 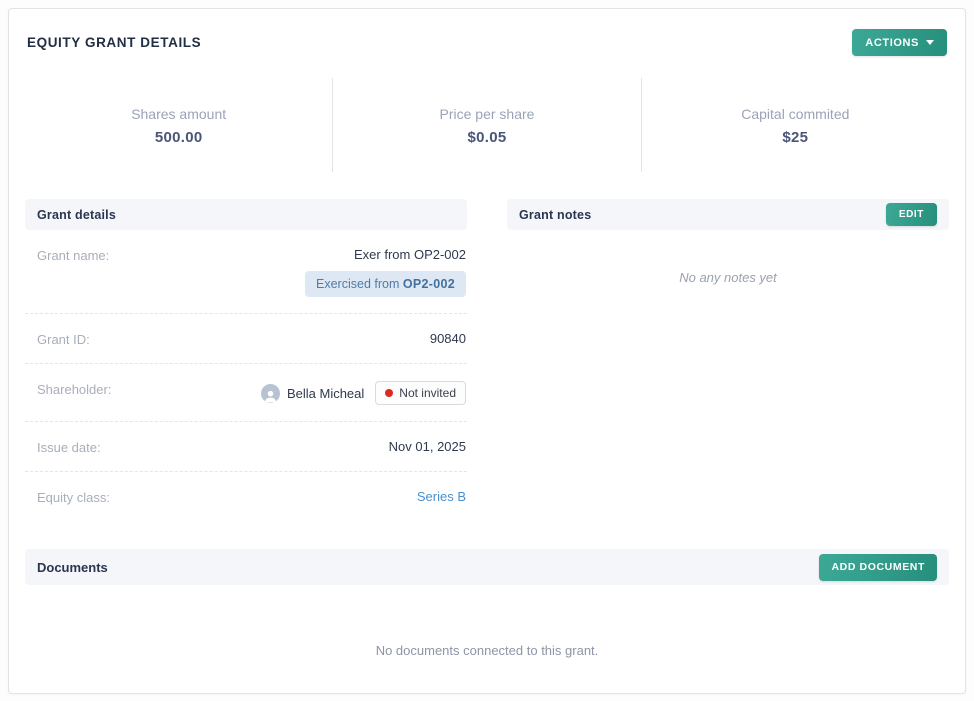 I want to click on equity-class-label: Equity class:, so click(x=73, y=497).